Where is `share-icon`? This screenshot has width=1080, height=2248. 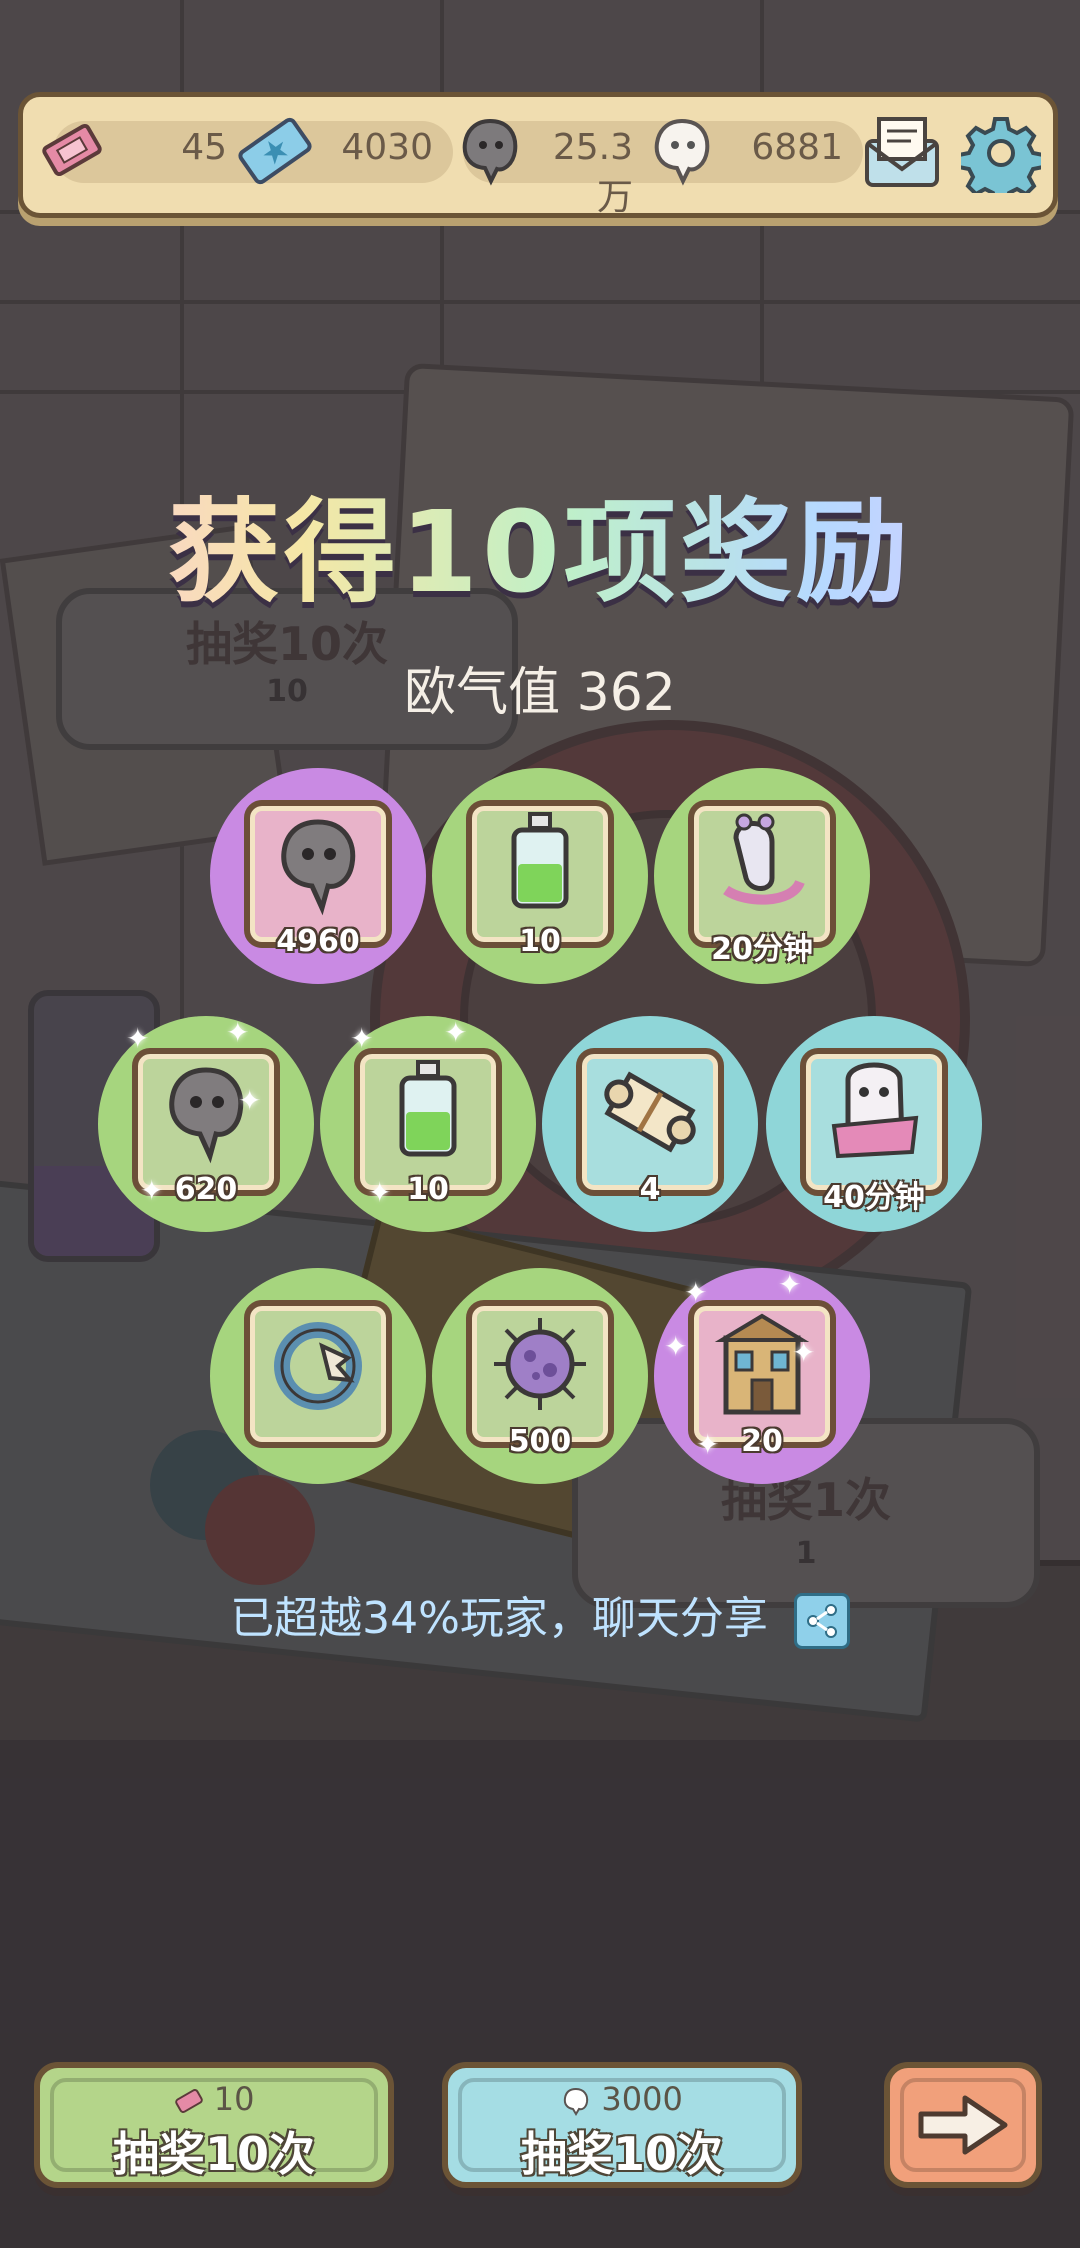
share-icon is located at coordinates (821, 1621).